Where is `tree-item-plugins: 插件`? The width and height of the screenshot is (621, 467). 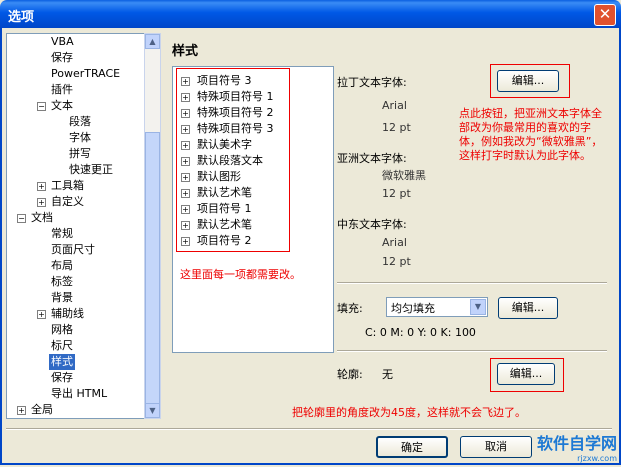
tree-item-plugins: 插件 is located at coordinates (62, 90).